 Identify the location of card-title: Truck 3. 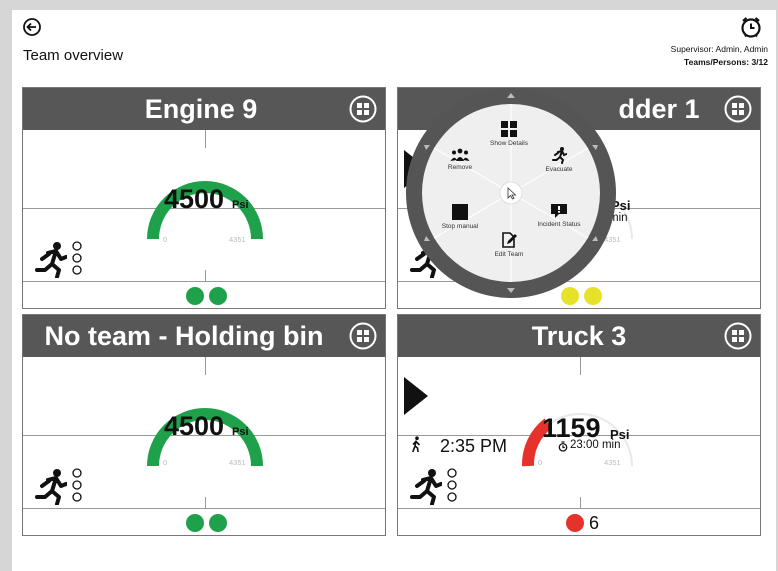
(579, 335).